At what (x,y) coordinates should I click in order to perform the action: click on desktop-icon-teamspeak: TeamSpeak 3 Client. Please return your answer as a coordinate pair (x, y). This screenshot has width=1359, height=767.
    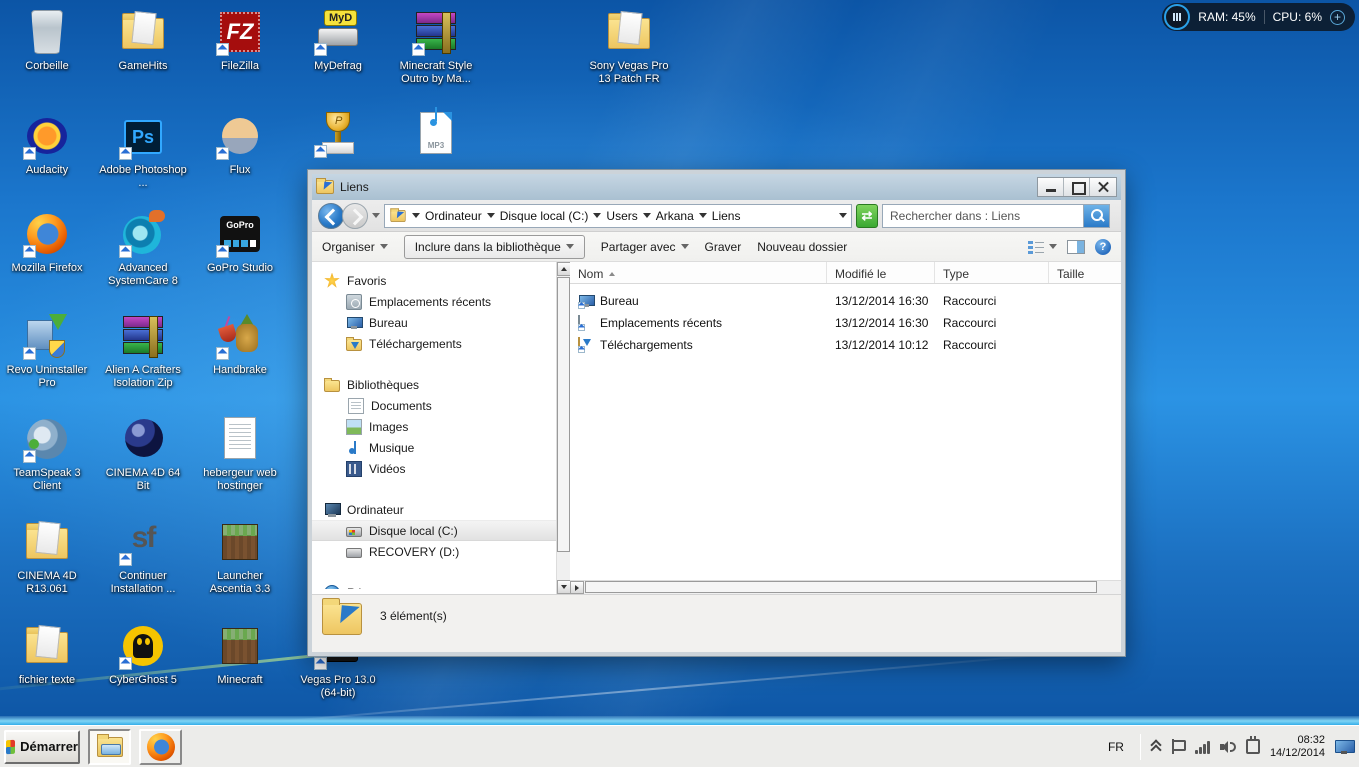
    Looking at the image, I should click on (47, 454).